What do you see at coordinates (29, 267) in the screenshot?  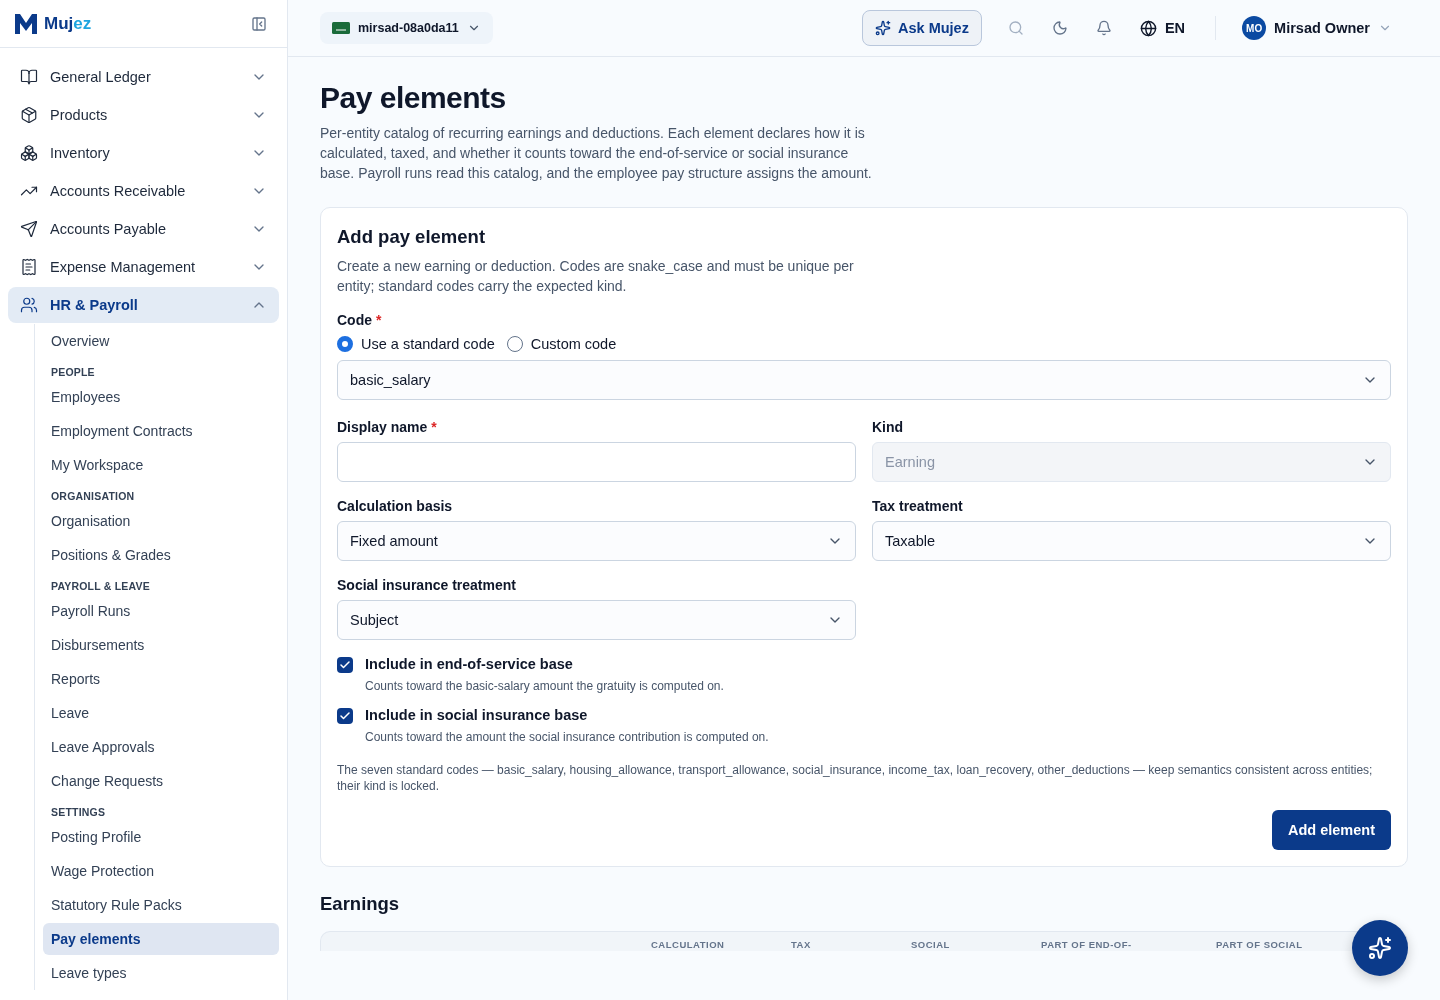 I see `receipt-icon` at bounding box center [29, 267].